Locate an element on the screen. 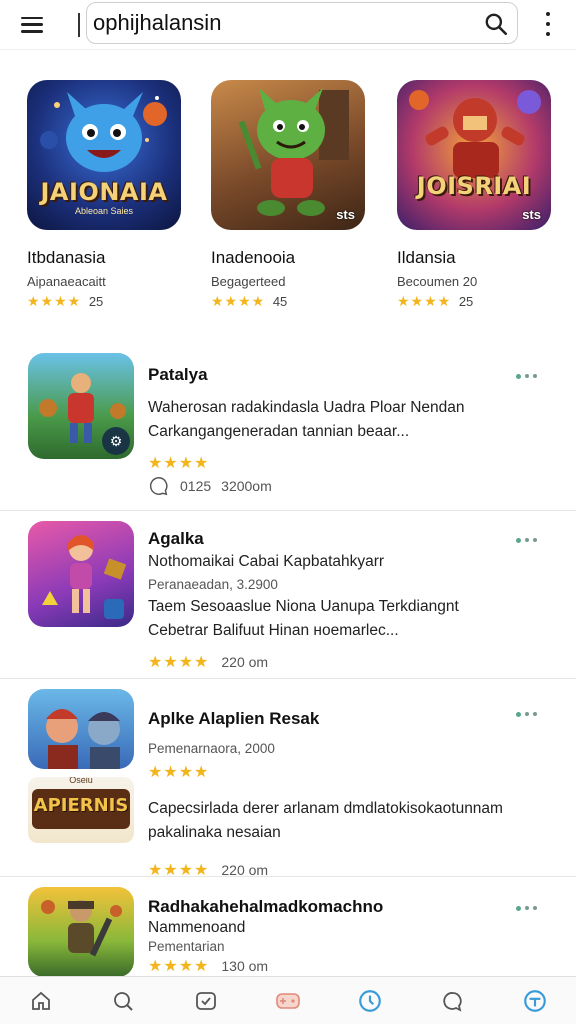  chat-icon is located at coordinates (452, 1001).